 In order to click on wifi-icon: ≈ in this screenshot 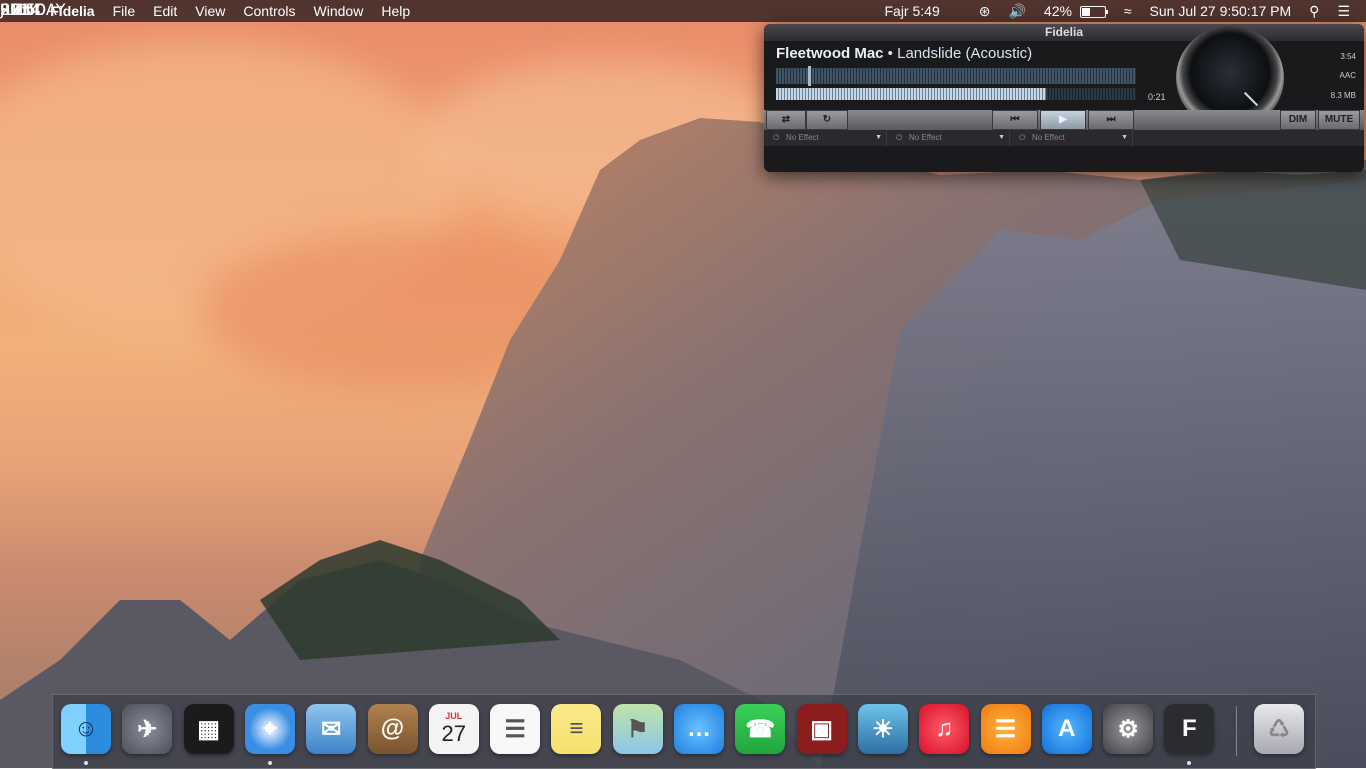, I will do `click(1128, 11)`.